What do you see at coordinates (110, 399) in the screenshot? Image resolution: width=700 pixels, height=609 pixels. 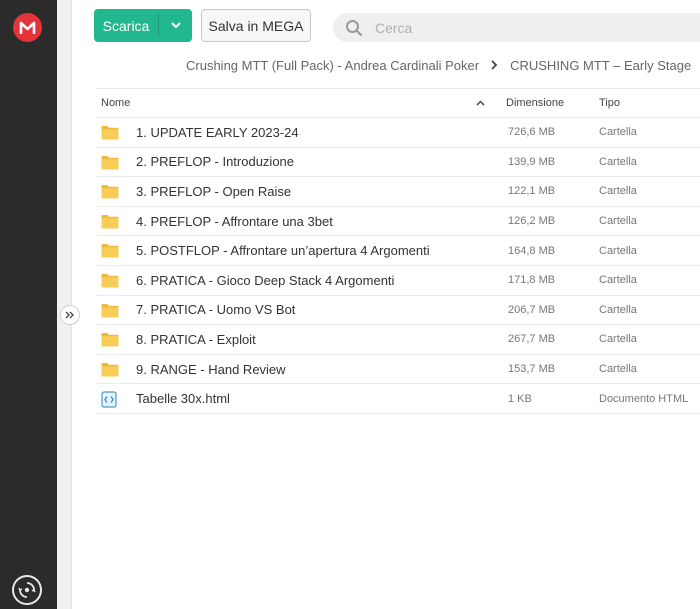 I see `html-file-icon` at bounding box center [110, 399].